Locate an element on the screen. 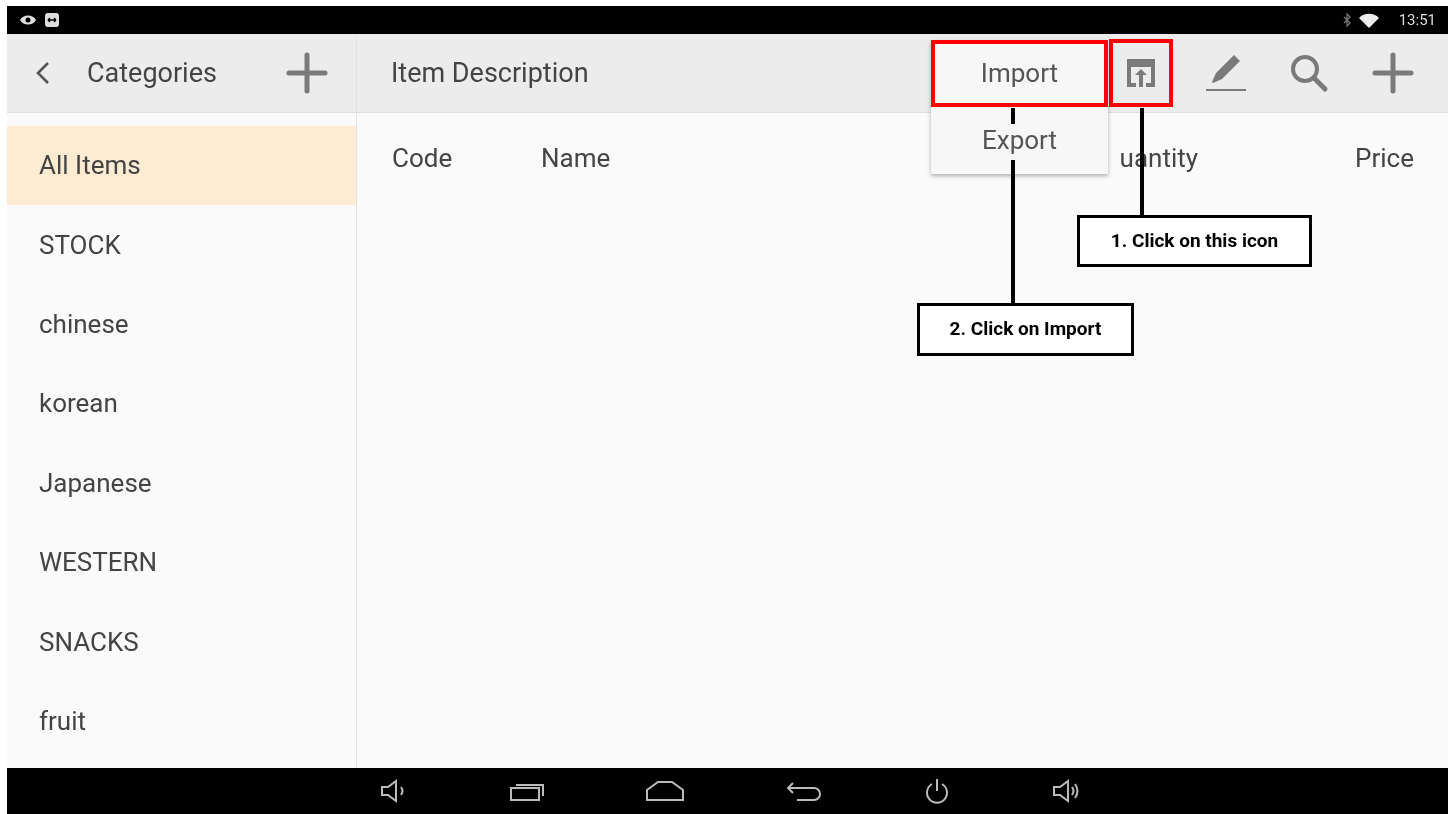 The height and width of the screenshot is (814, 1455). search-icon is located at coordinates (1309, 73).